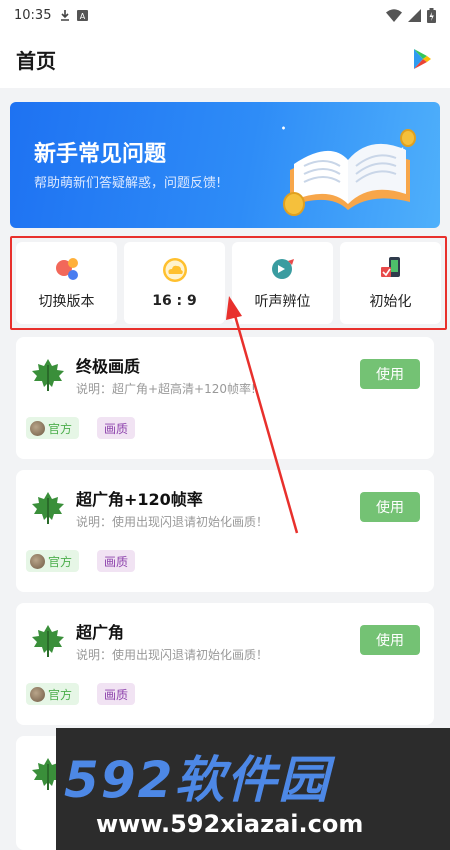 This screenshot has height=850, width=450. Describe the element at coordinates (66, 283) in the screenshot. I see `quick-switch-version: 切换版本` at that location.